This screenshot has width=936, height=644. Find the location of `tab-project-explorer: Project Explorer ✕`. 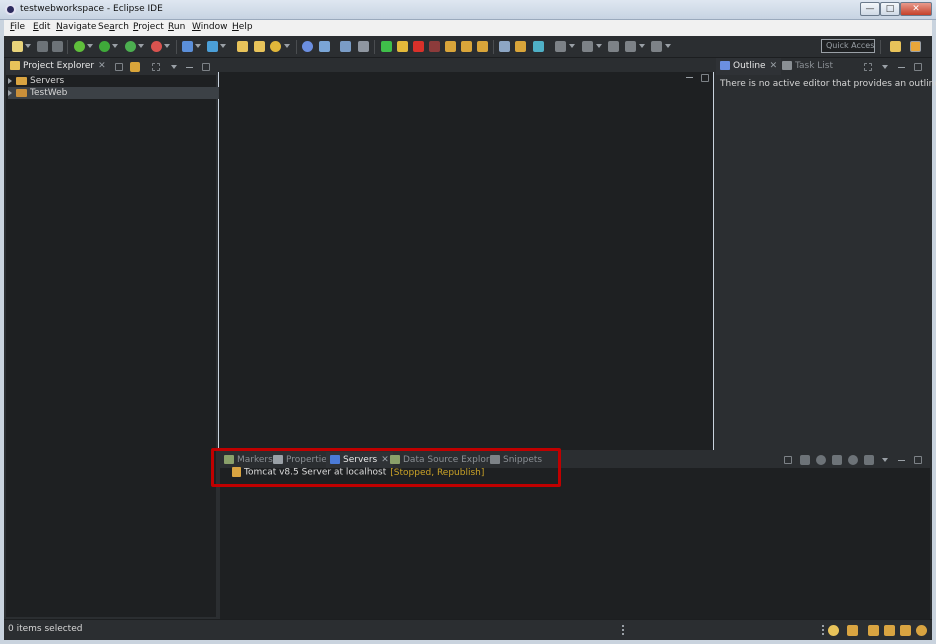

tab-project-explorer: Project Explorer ✕ is located at coordinates (58, 66).